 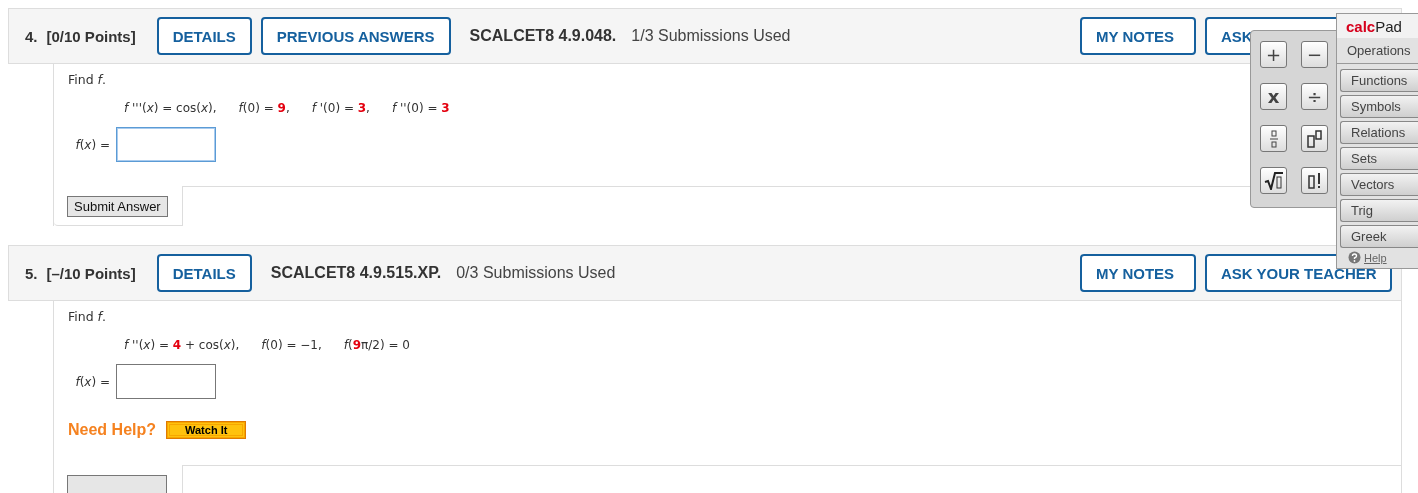 I want to click on points-label: [–/10 Points], so click(x=91, y=273).